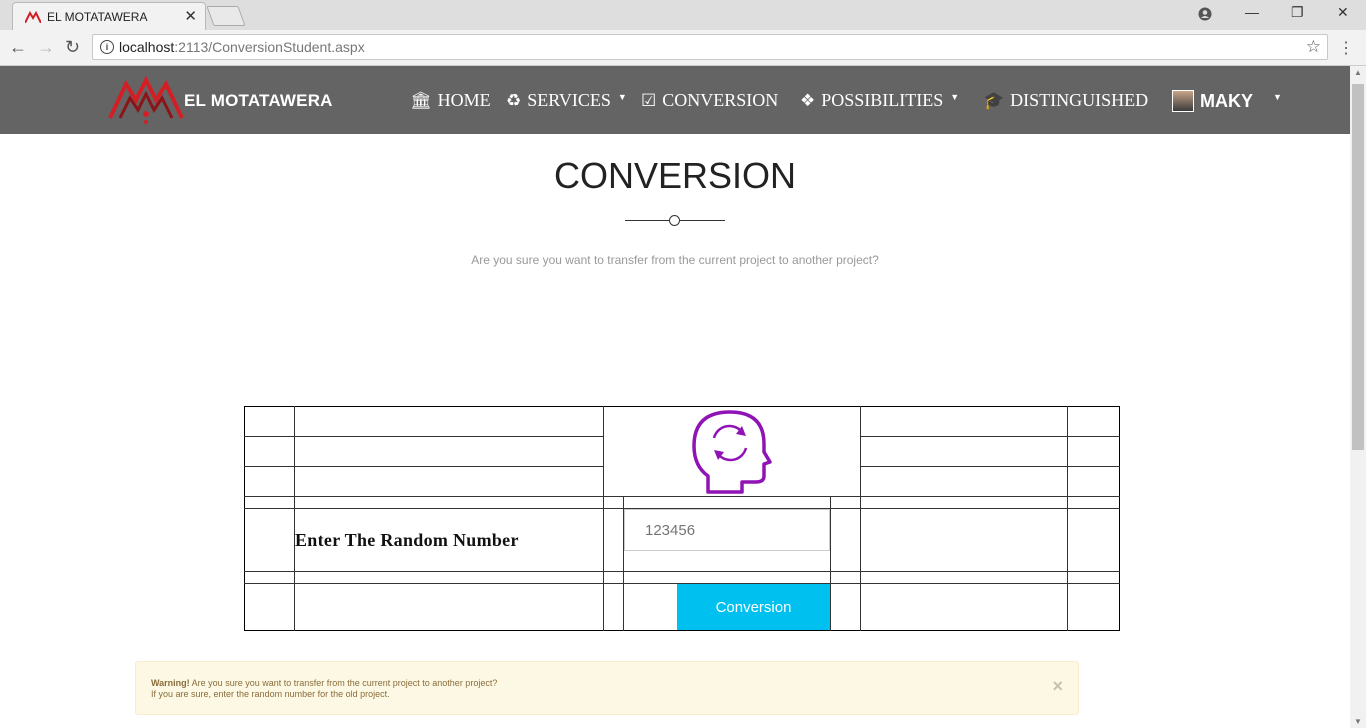  Describe the element at coordinates (674, 220) in the screenshot. I see `divider-dot` at that location.